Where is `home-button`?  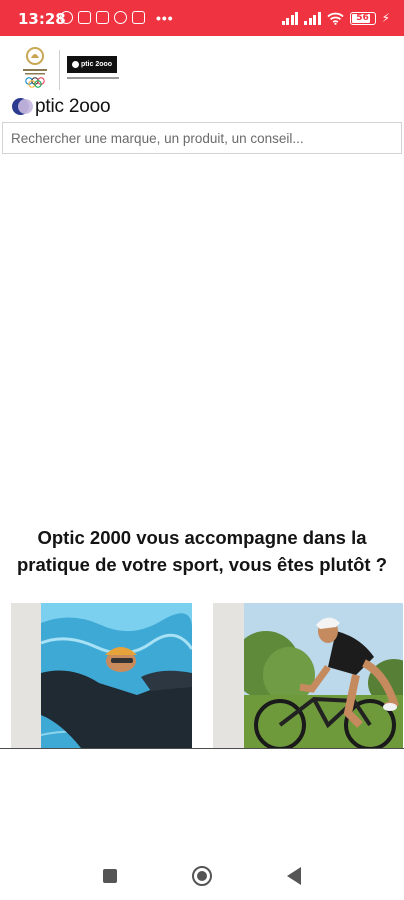
home-button is located at coordinates (202, 876).